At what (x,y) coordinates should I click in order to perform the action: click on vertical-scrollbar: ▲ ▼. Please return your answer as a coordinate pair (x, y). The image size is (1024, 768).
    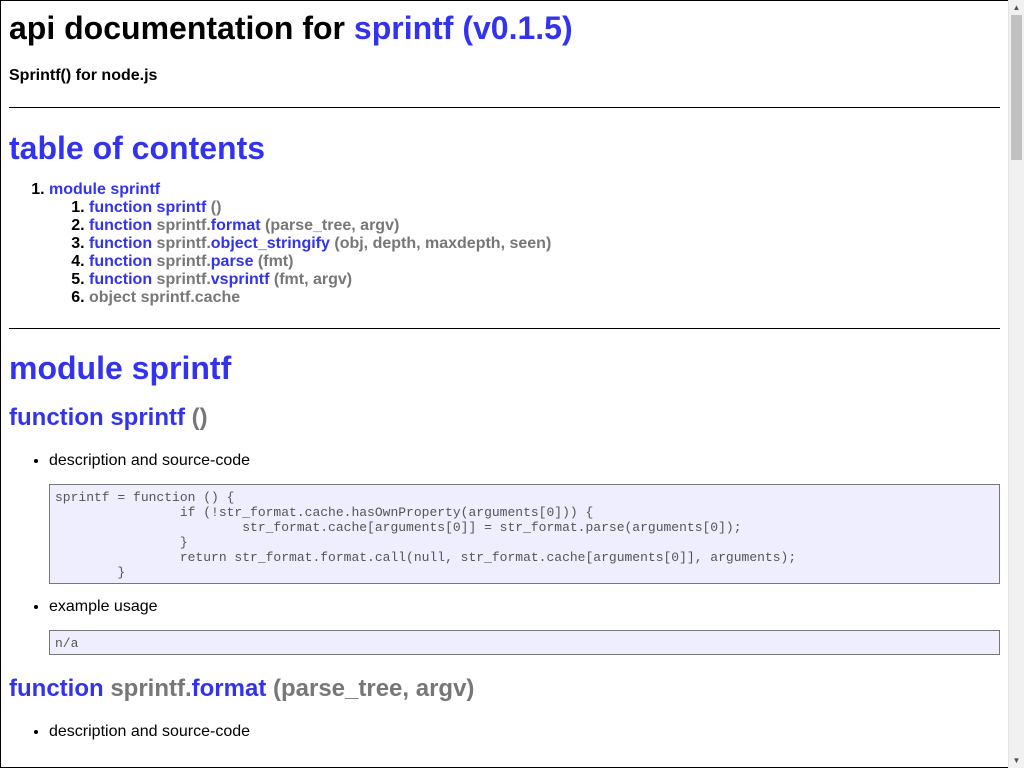
    Looking at the image, I should click on (1016, 384).